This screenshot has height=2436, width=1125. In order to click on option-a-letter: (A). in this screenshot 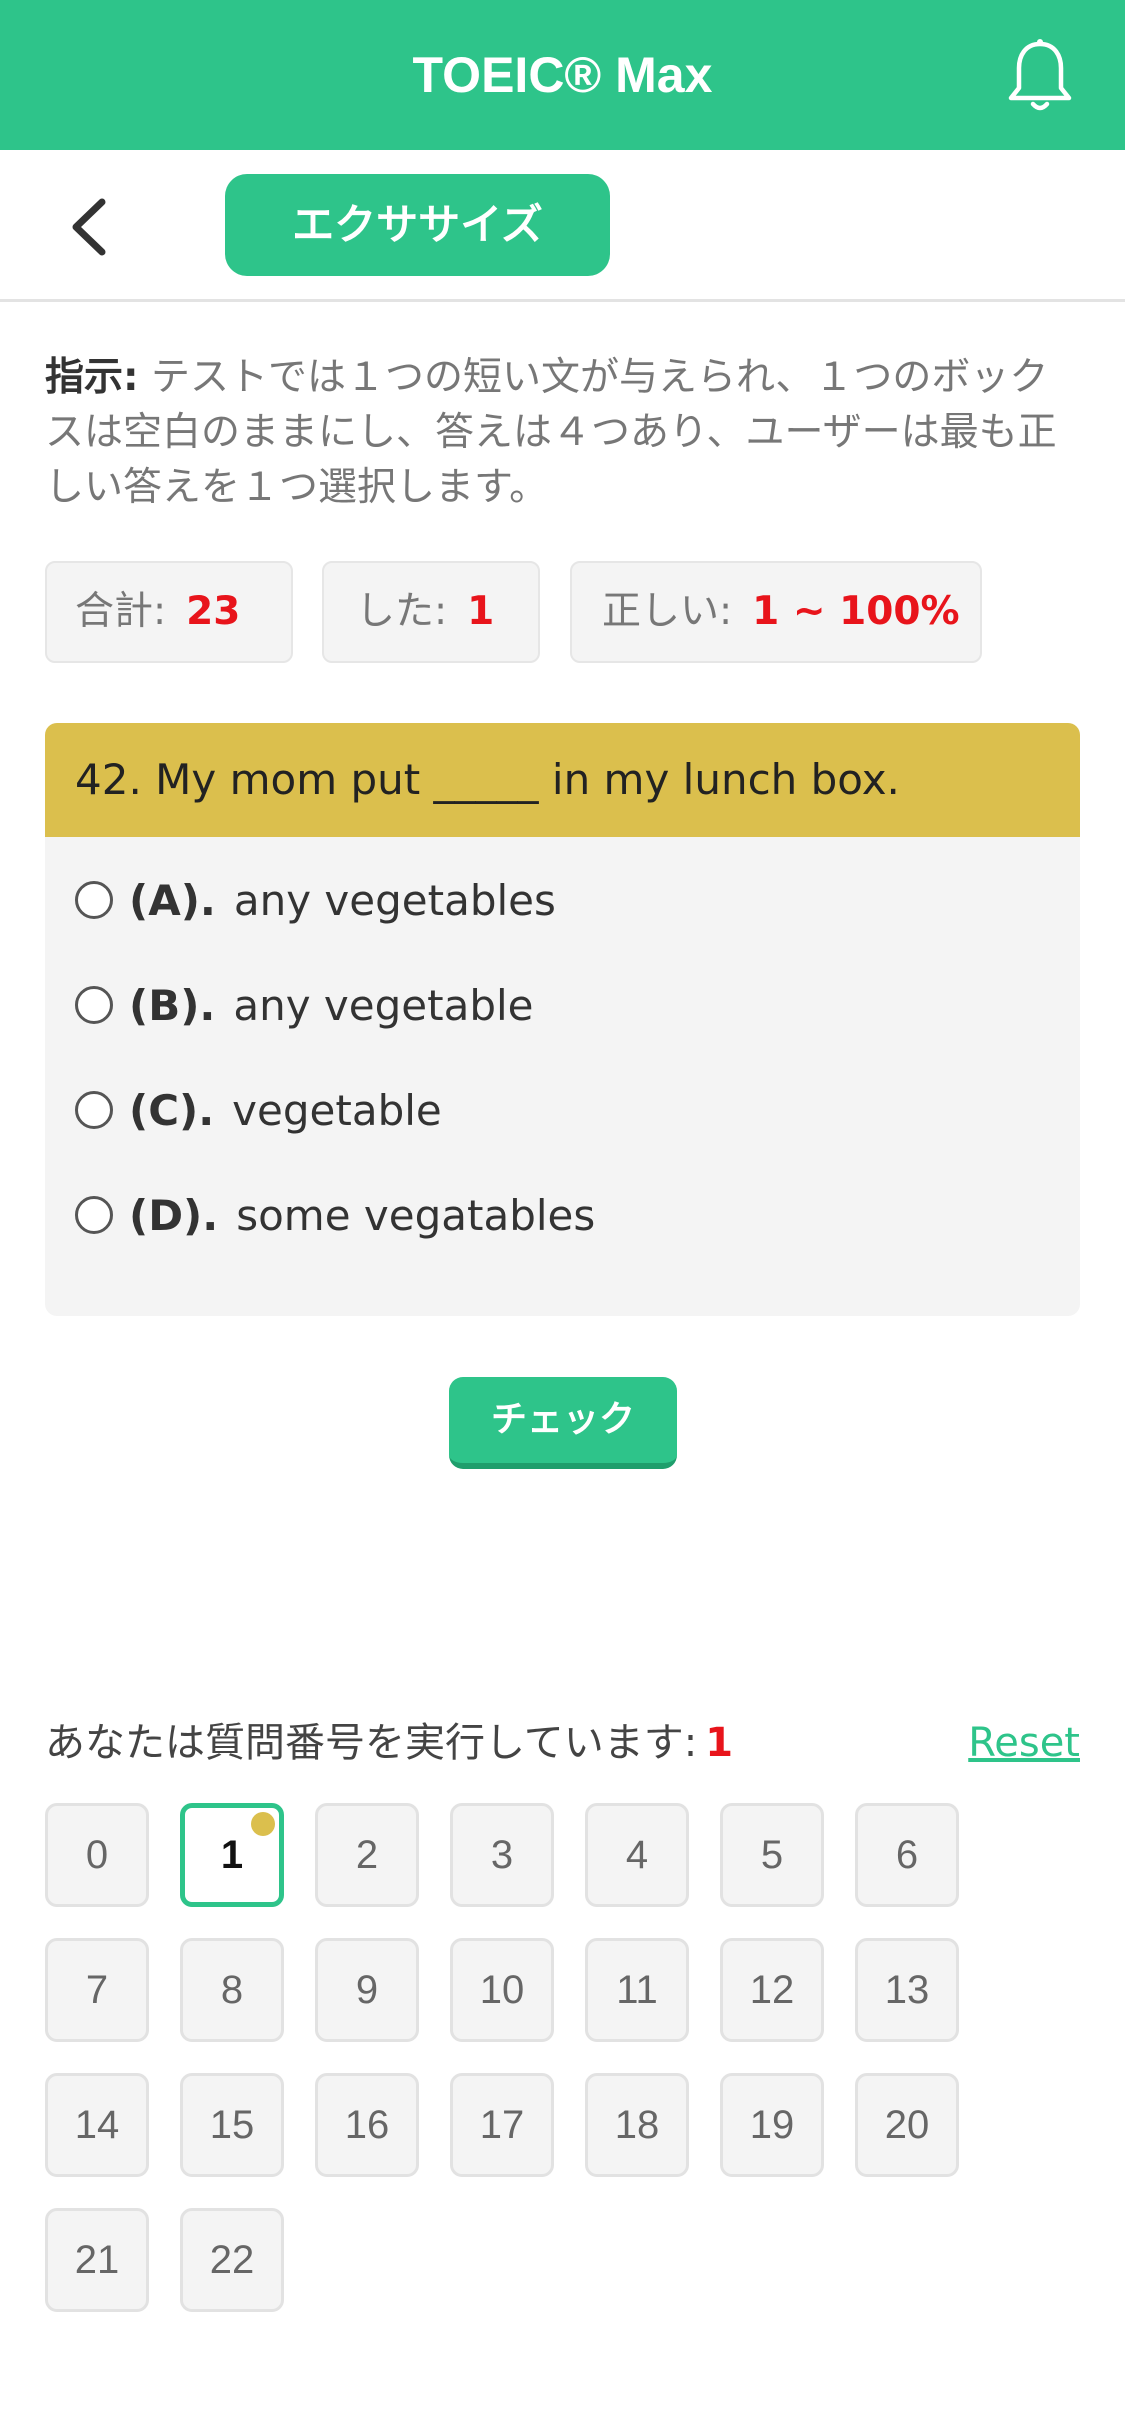, I will do `click(172, 900)`.